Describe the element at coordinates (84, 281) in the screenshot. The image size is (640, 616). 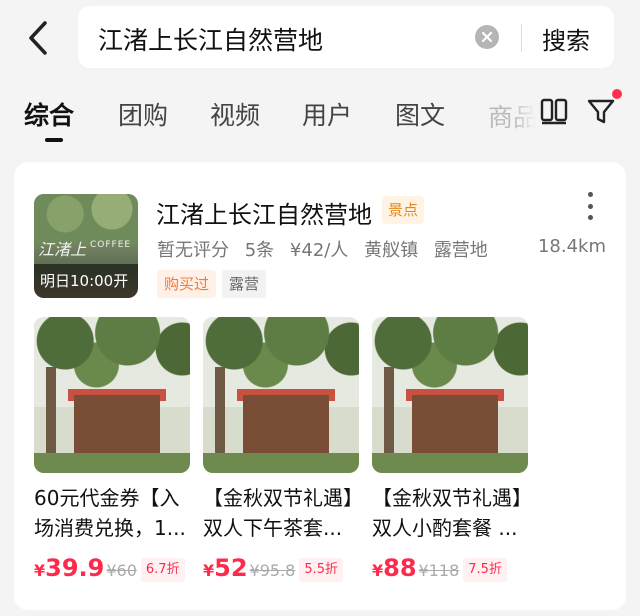
I see `opening-time-label: 明日10:00开` at that location.